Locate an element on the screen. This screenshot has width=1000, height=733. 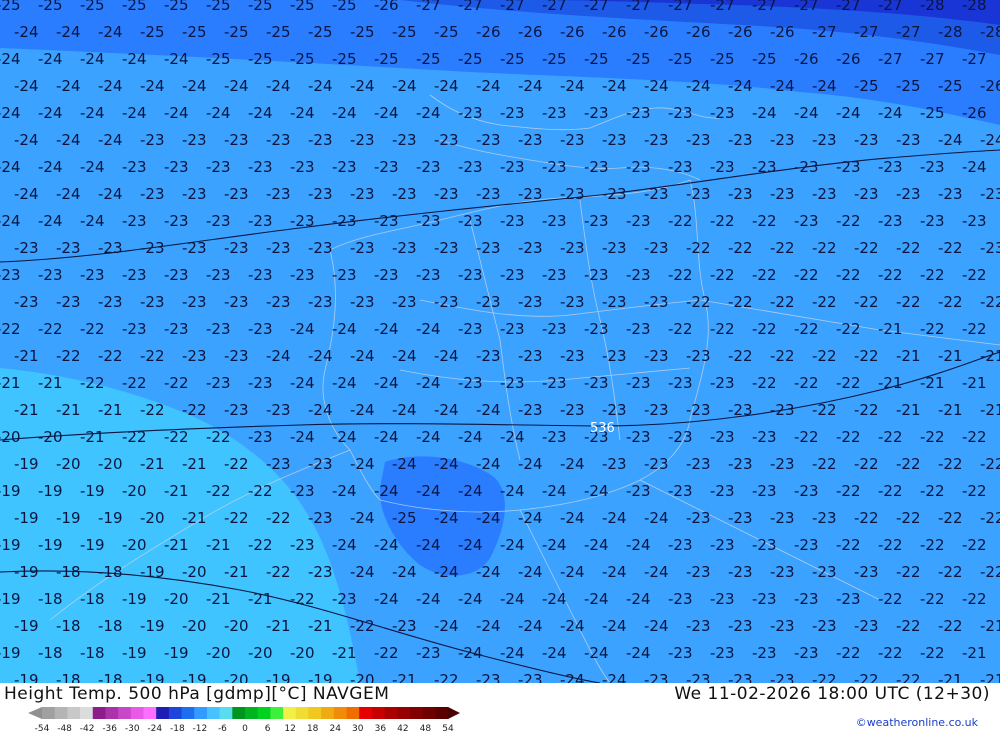
temp-label: -20 is located at coordinates (134, 545).